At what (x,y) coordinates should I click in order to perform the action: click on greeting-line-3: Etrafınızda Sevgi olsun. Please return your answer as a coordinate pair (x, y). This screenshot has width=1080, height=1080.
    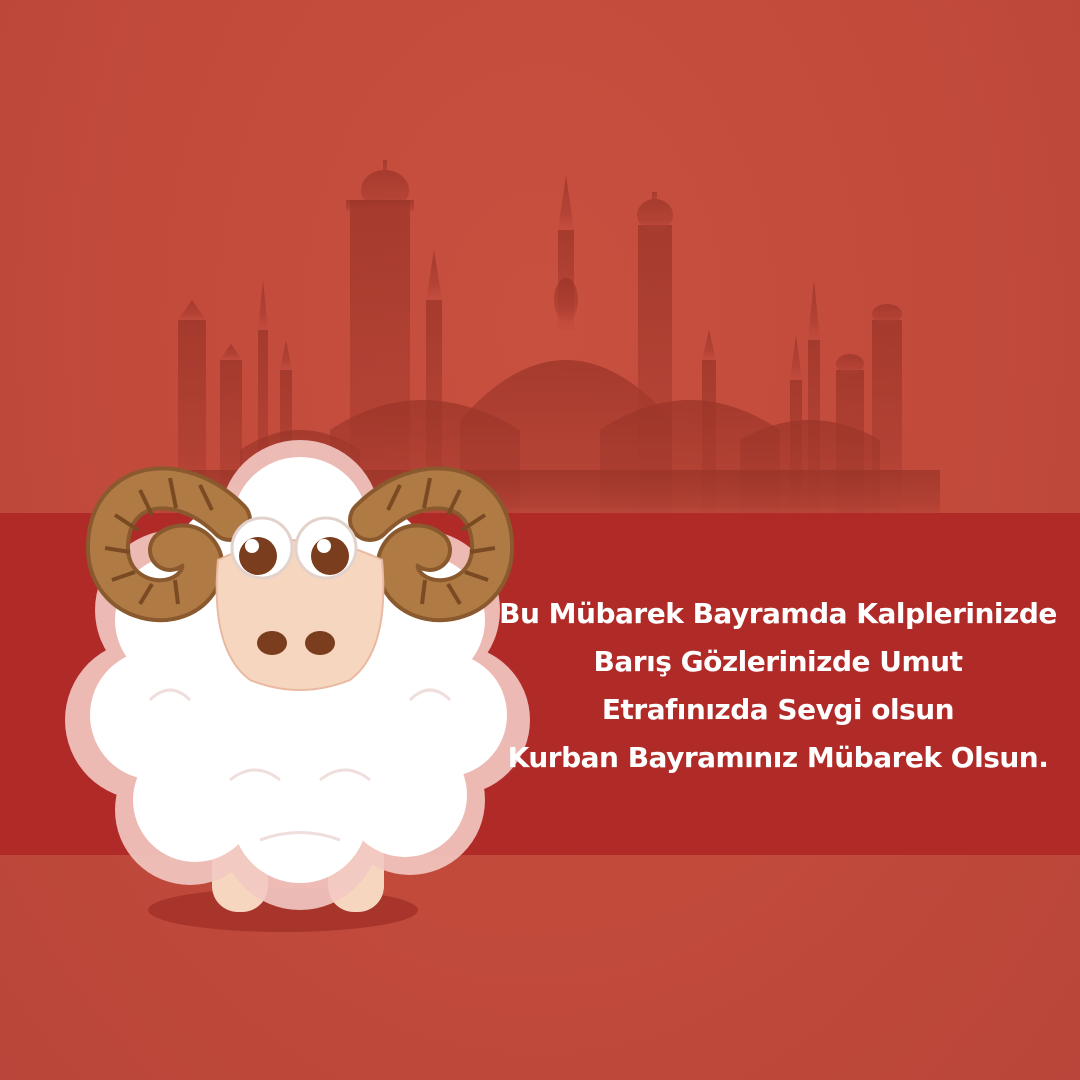
    Looking at the image, I should click on (778, 709).